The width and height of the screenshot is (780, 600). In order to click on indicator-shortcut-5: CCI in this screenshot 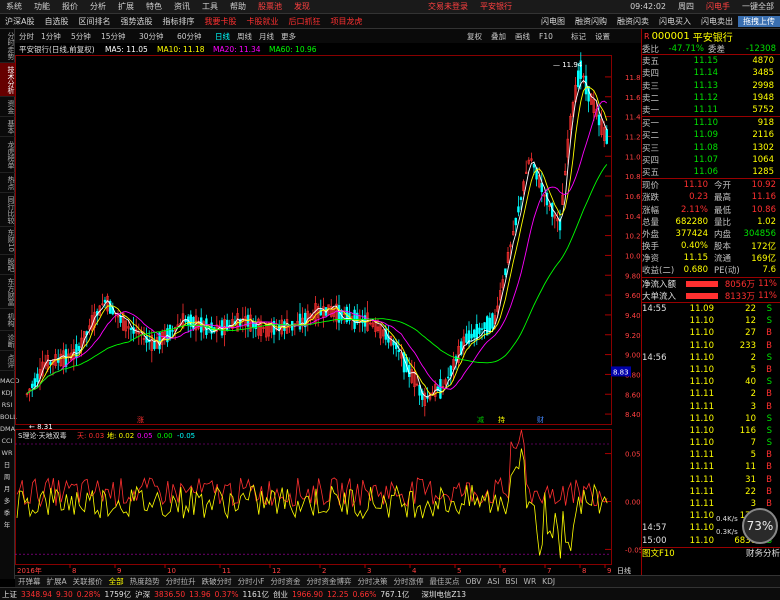, I will do `click(7, 441)`.